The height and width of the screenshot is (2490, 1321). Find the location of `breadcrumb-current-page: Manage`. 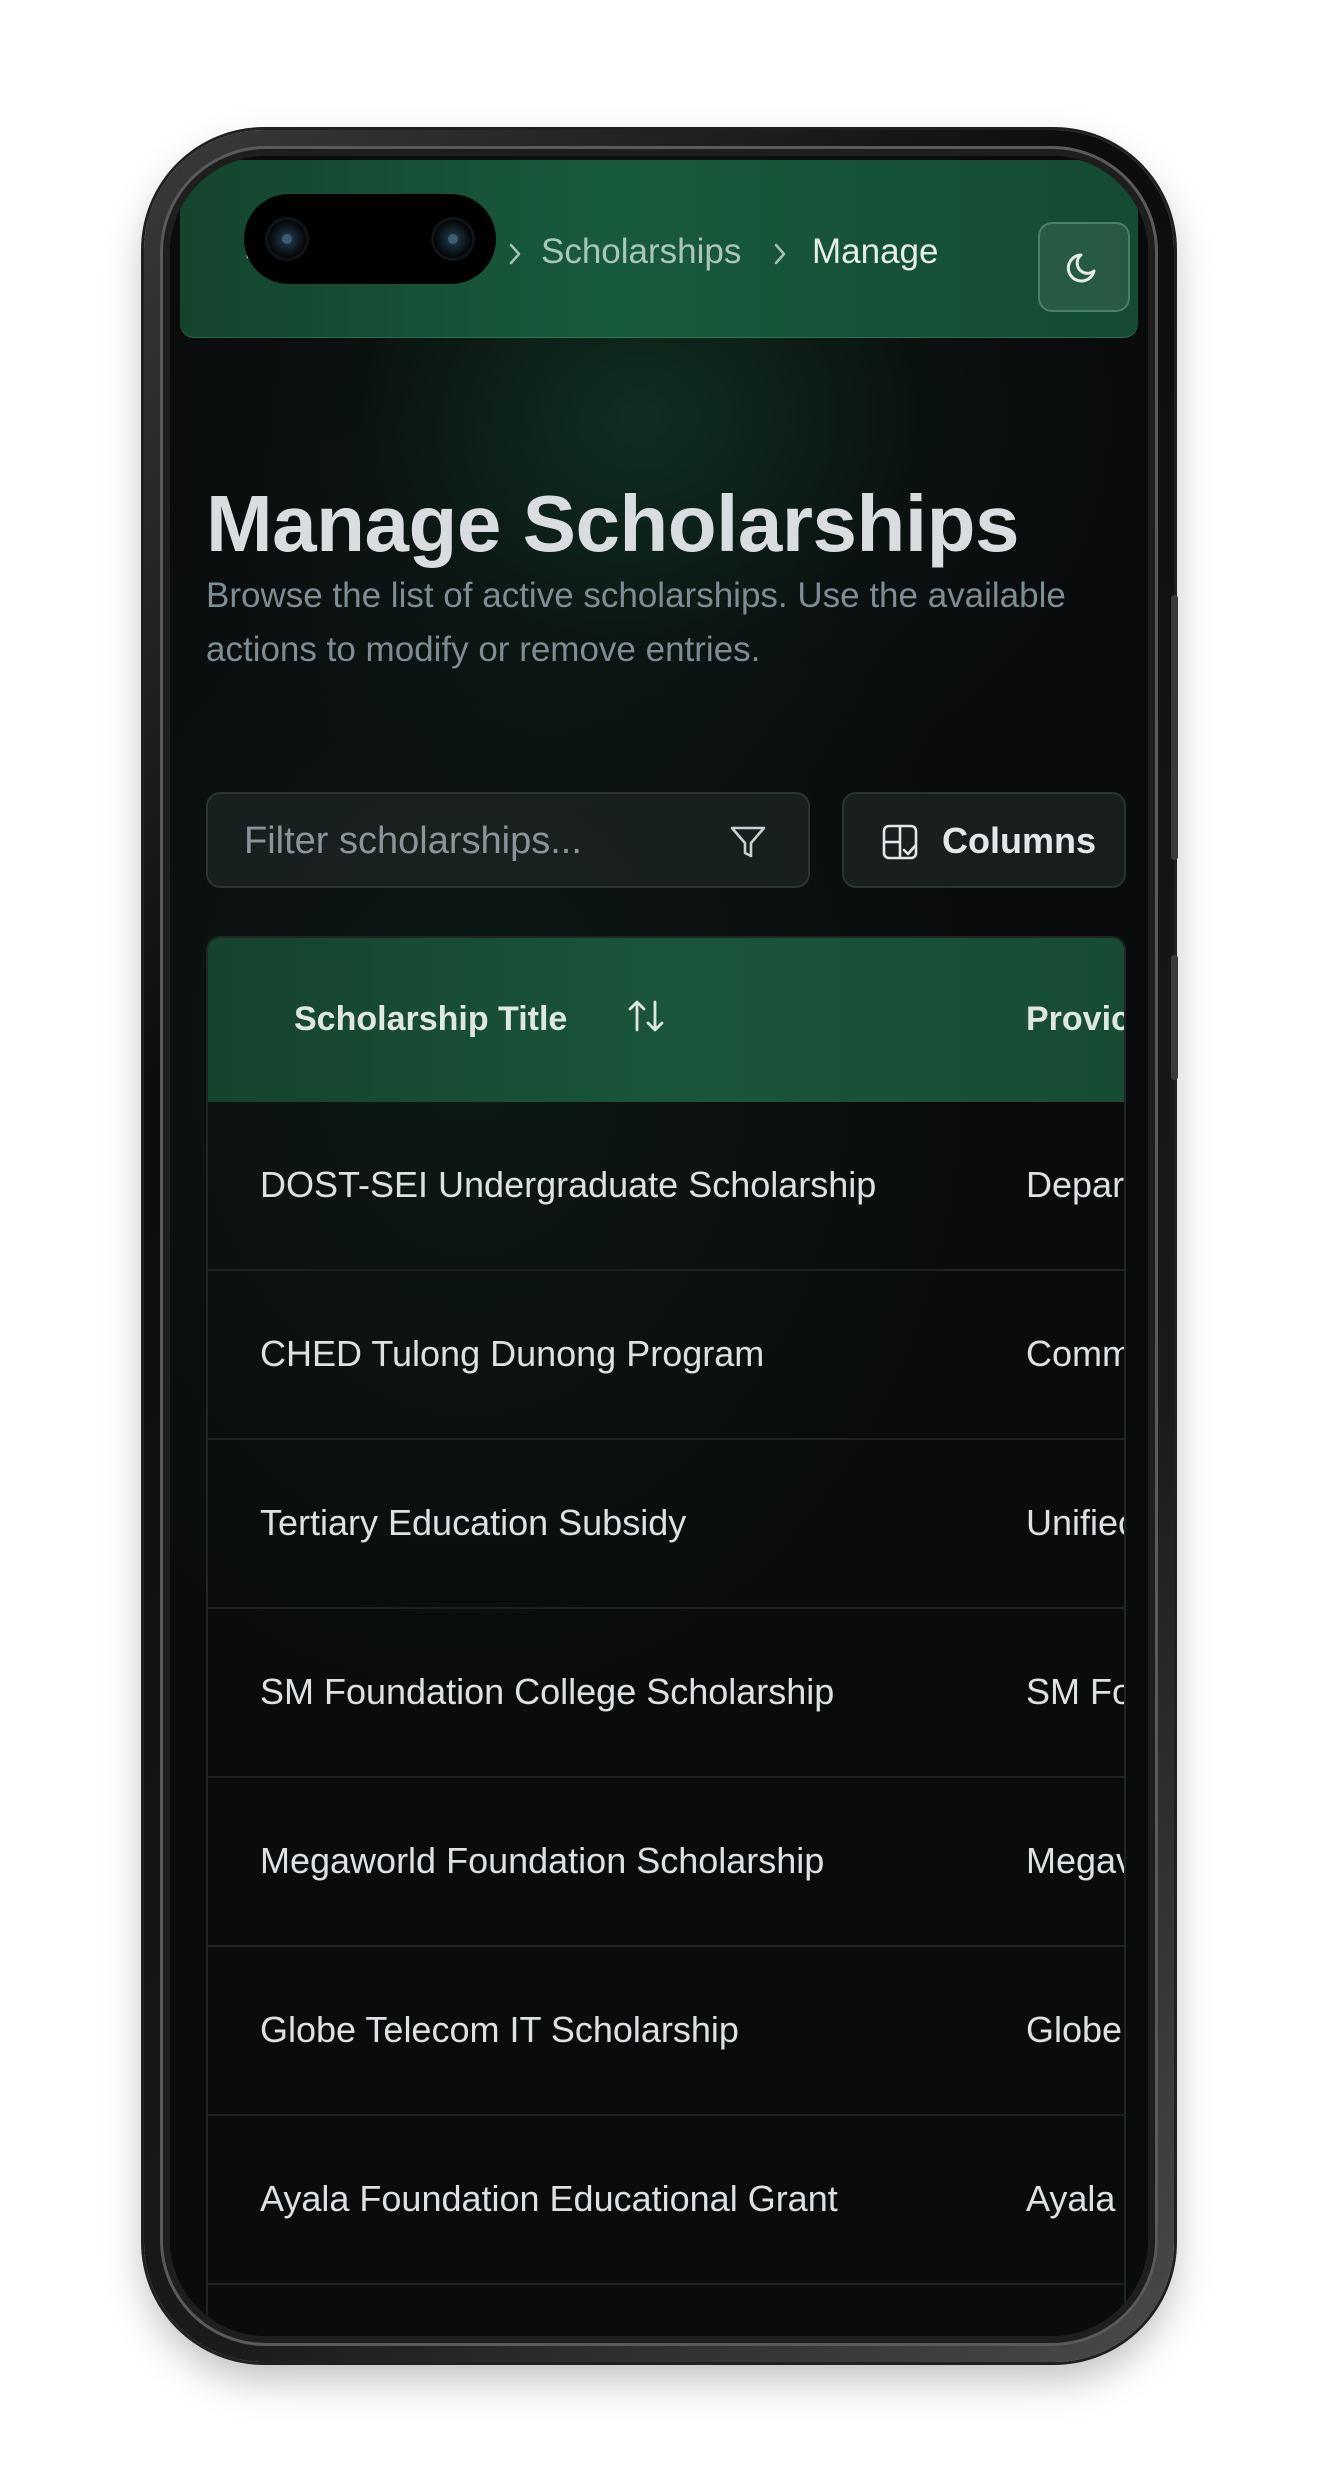

breadcrumb-current-page: Manage is located at coordinates (875, 251).